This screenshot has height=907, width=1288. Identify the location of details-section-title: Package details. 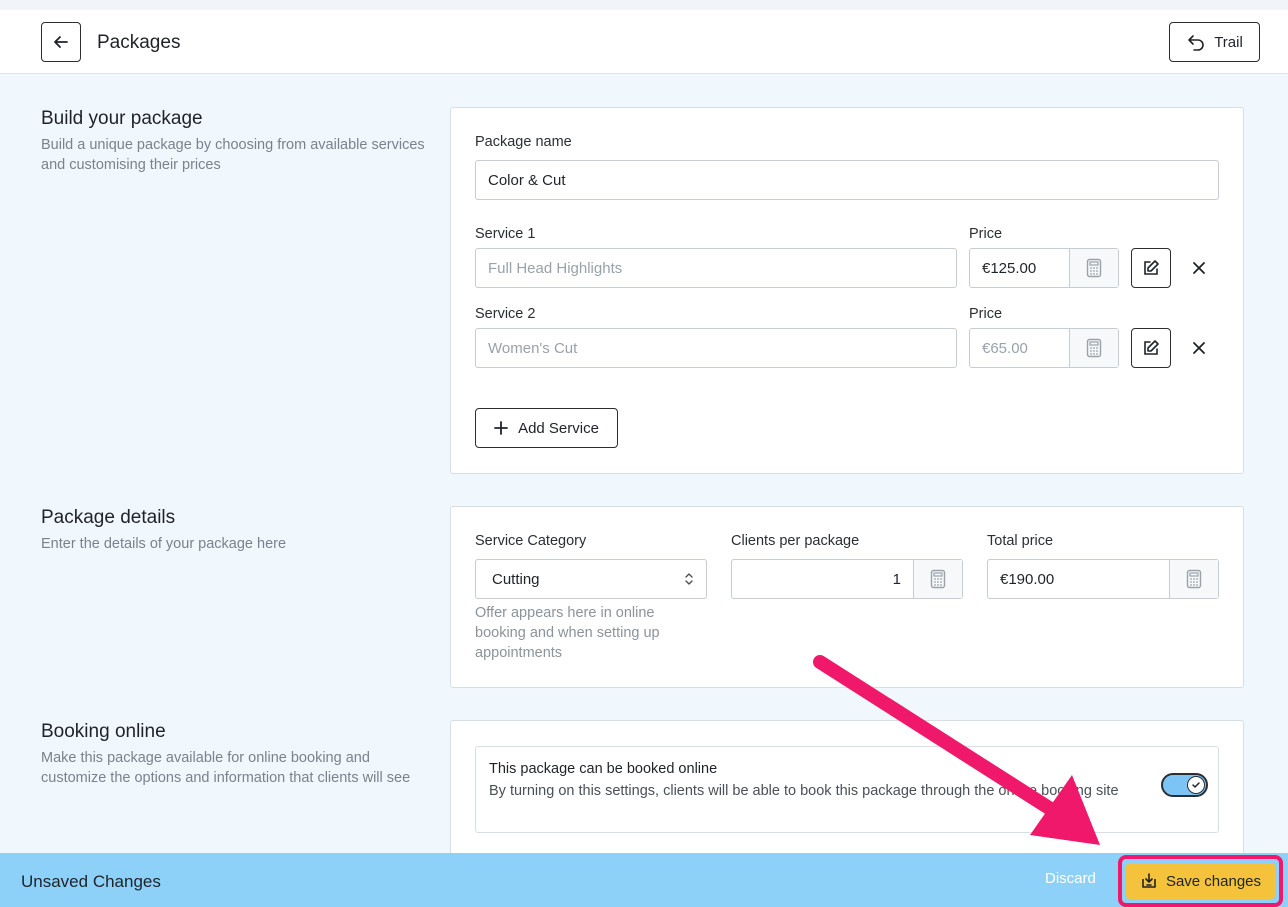
(108, 517).